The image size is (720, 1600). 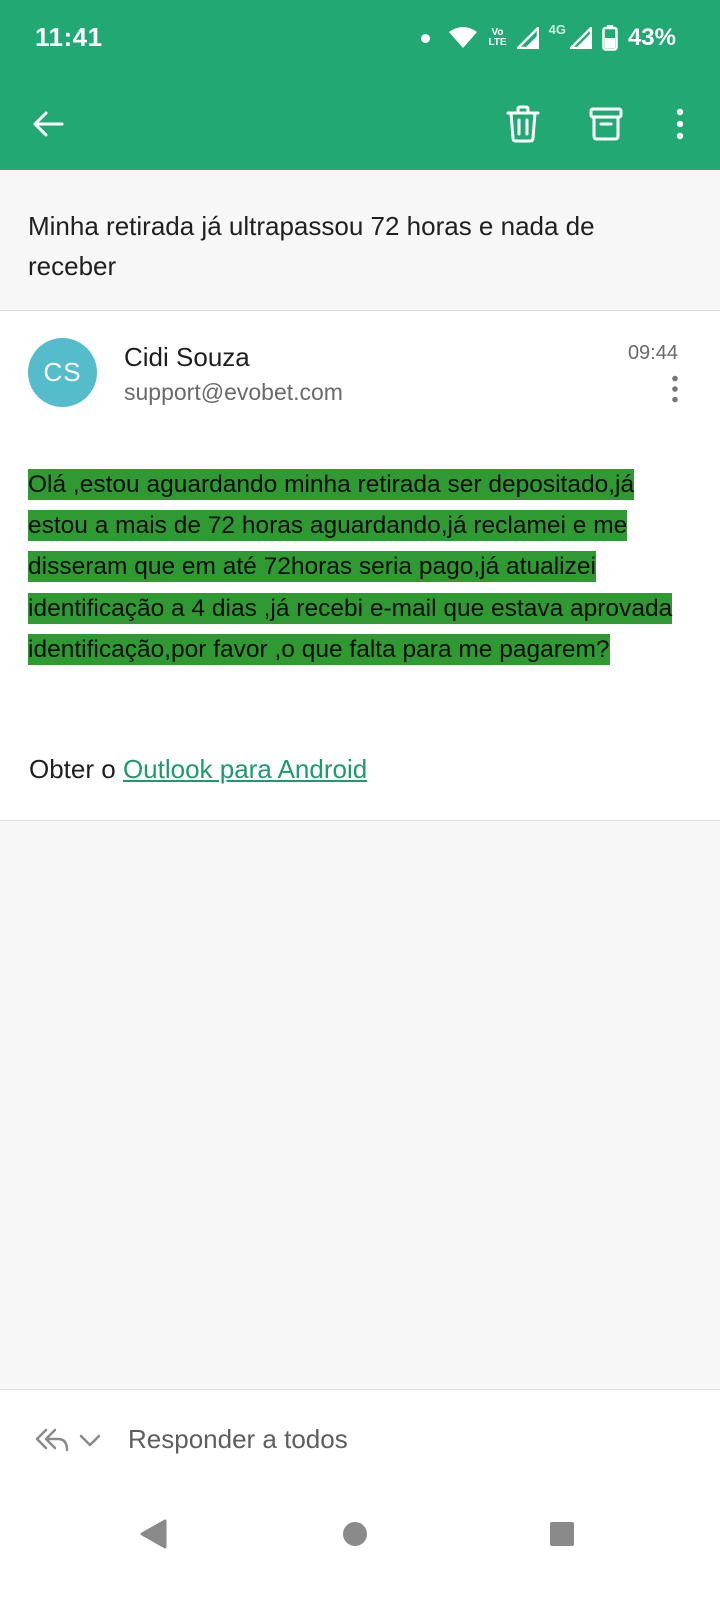 I want to click on nav-home-button, so click(x=355, y=1534).